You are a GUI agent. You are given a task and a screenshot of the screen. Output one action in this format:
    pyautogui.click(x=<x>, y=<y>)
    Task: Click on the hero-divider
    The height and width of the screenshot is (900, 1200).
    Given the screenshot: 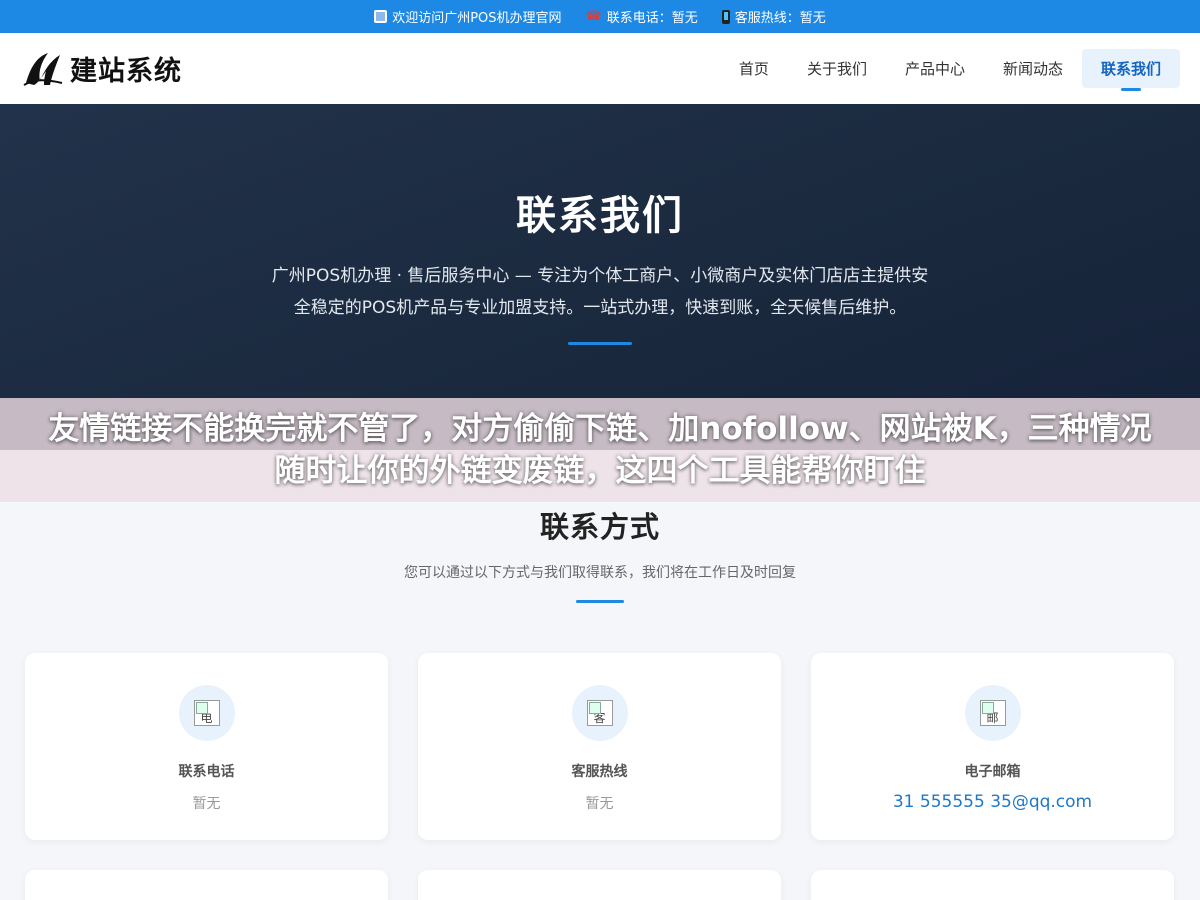 What is the action you would take?
    pyautogui.click(x=600, y=343)
    